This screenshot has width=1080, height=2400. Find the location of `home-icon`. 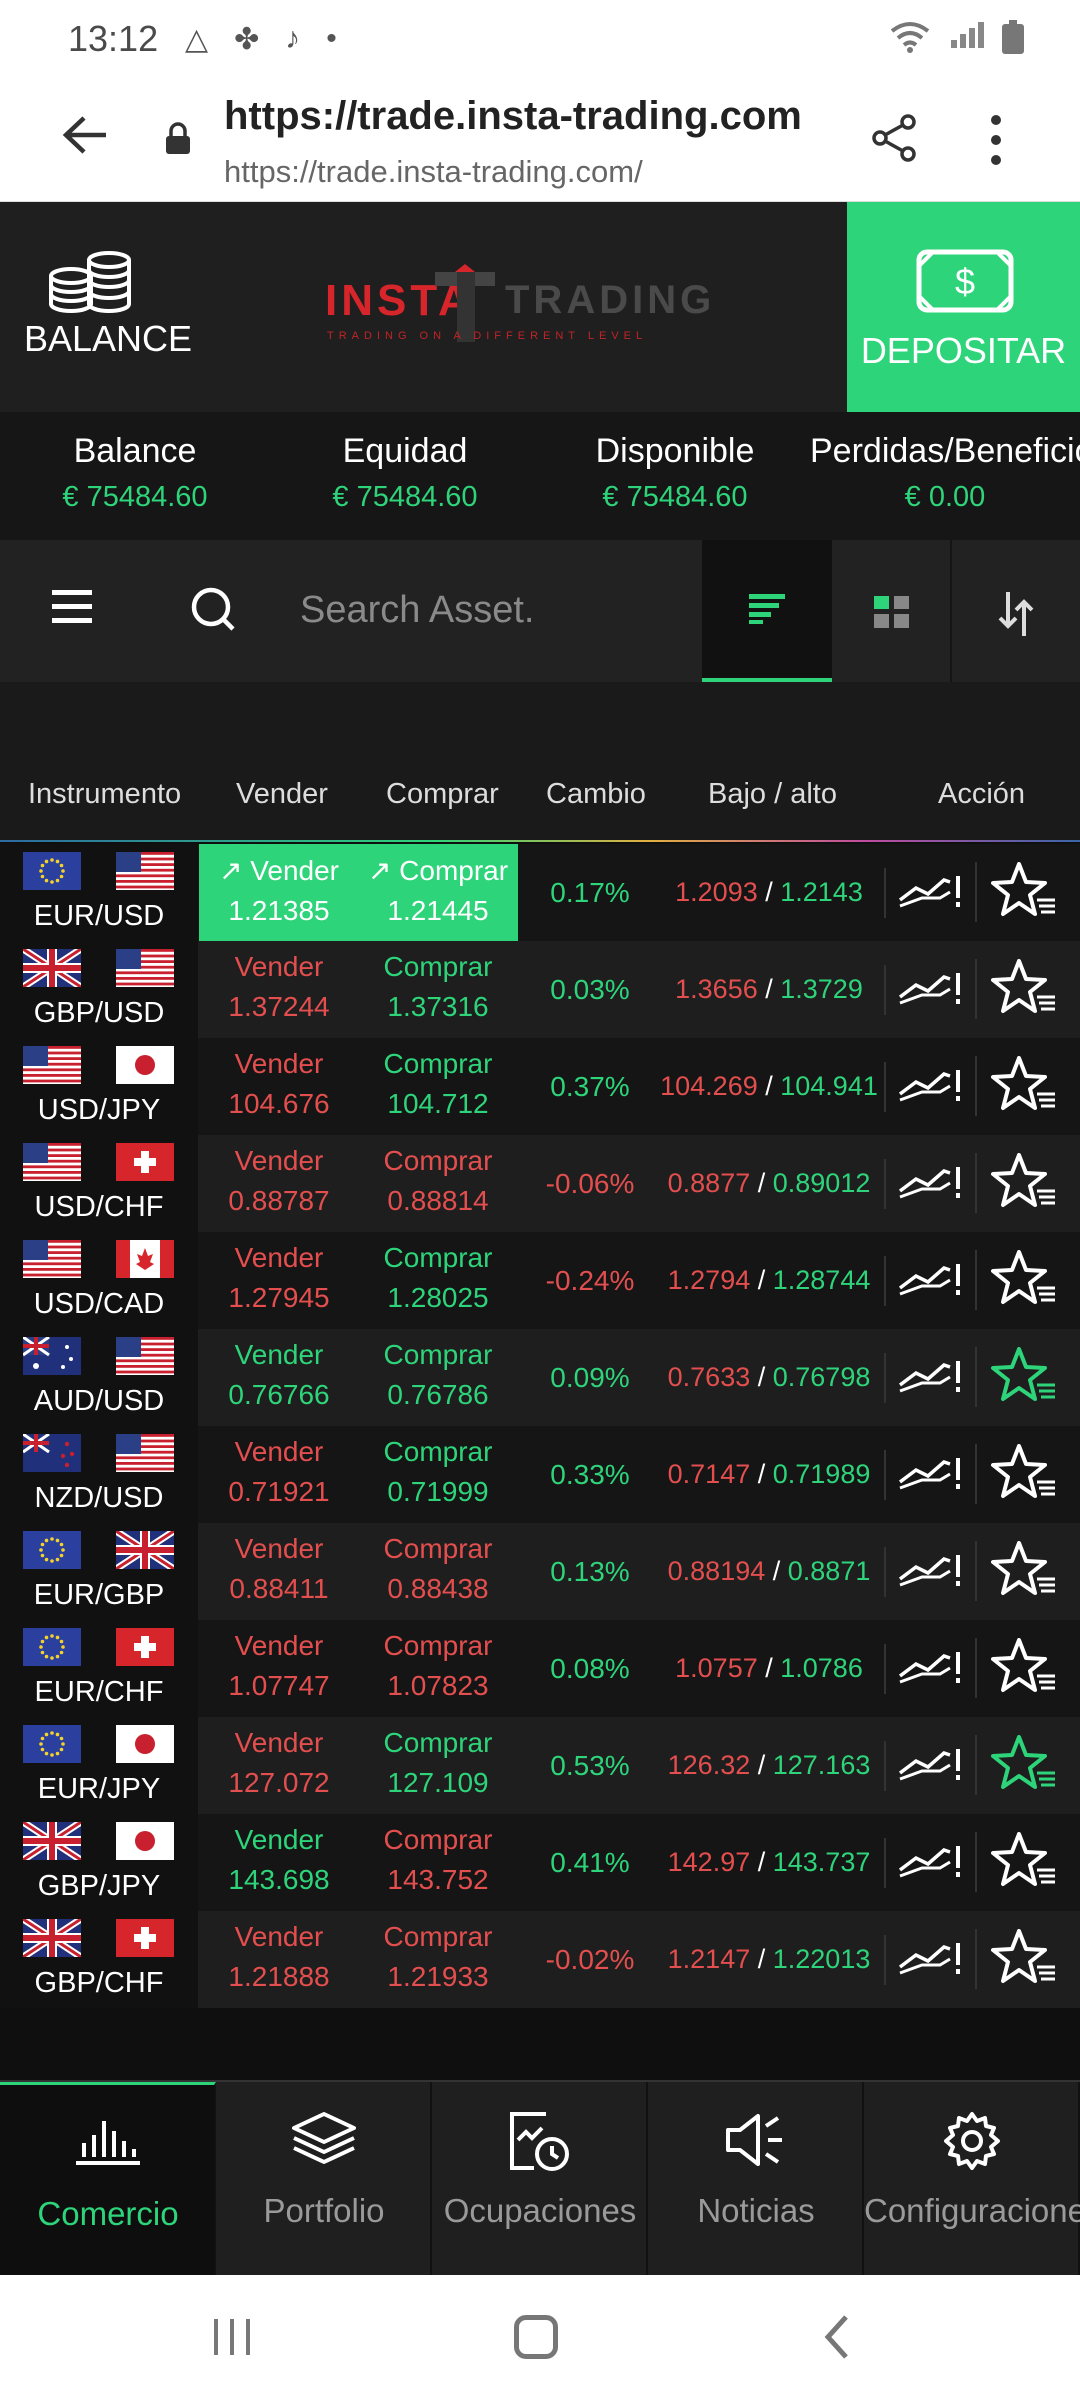

home-icon is located at coordinates (536, 2337).